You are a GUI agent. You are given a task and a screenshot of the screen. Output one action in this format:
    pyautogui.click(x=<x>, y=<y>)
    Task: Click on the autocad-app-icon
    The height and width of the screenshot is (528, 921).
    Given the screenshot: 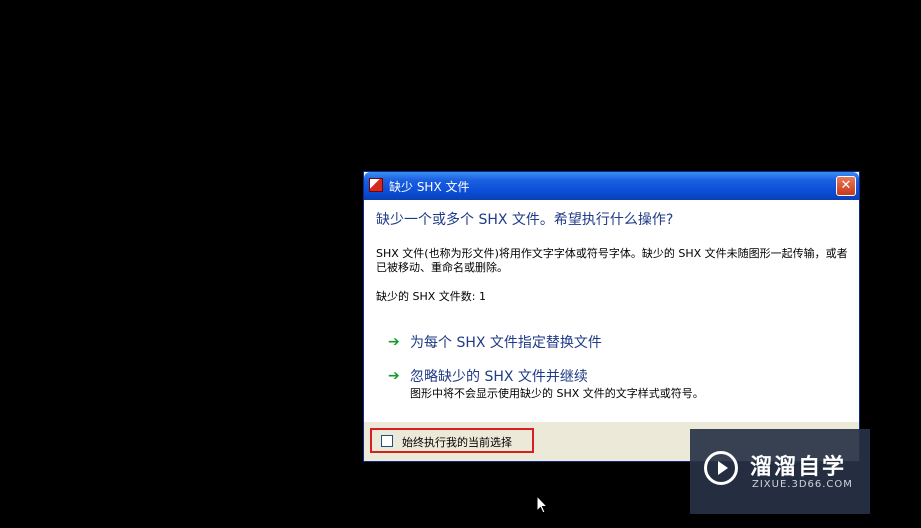 What is the action you would take?
    pyautogui.click(x=376, y=185)
    